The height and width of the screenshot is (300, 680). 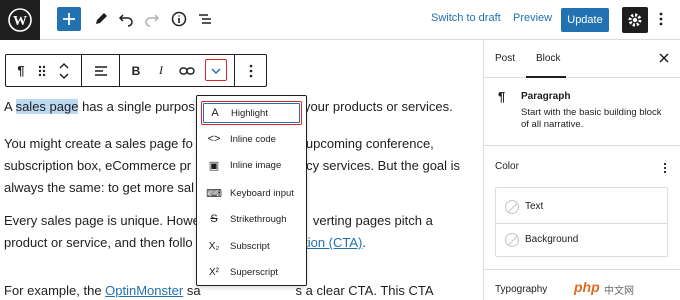 I want to click on active-tab-indicator, so click(x=546, y=77).